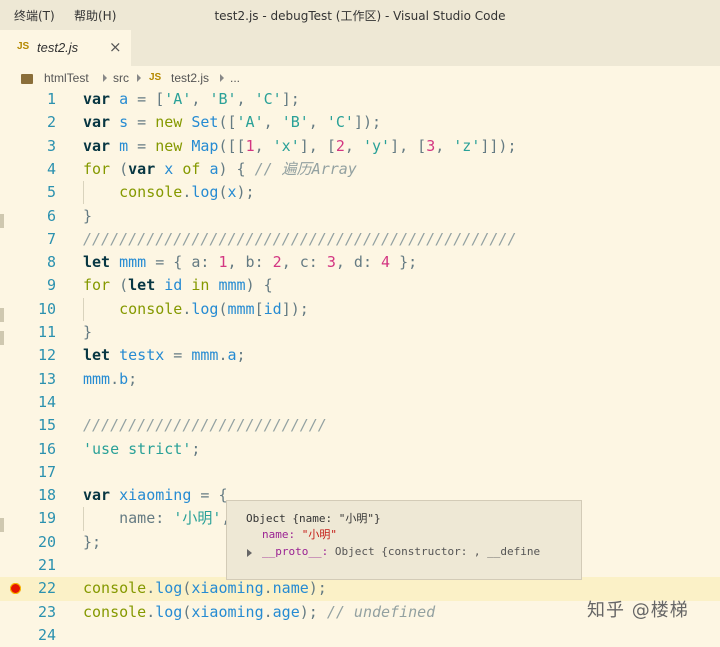 Image resolution: width=720 pixels, height=647 pixels. Describe the element at coordinates (360, 48) in the screenshot. I see `tab-bar: JS test2.js ×` at that location.